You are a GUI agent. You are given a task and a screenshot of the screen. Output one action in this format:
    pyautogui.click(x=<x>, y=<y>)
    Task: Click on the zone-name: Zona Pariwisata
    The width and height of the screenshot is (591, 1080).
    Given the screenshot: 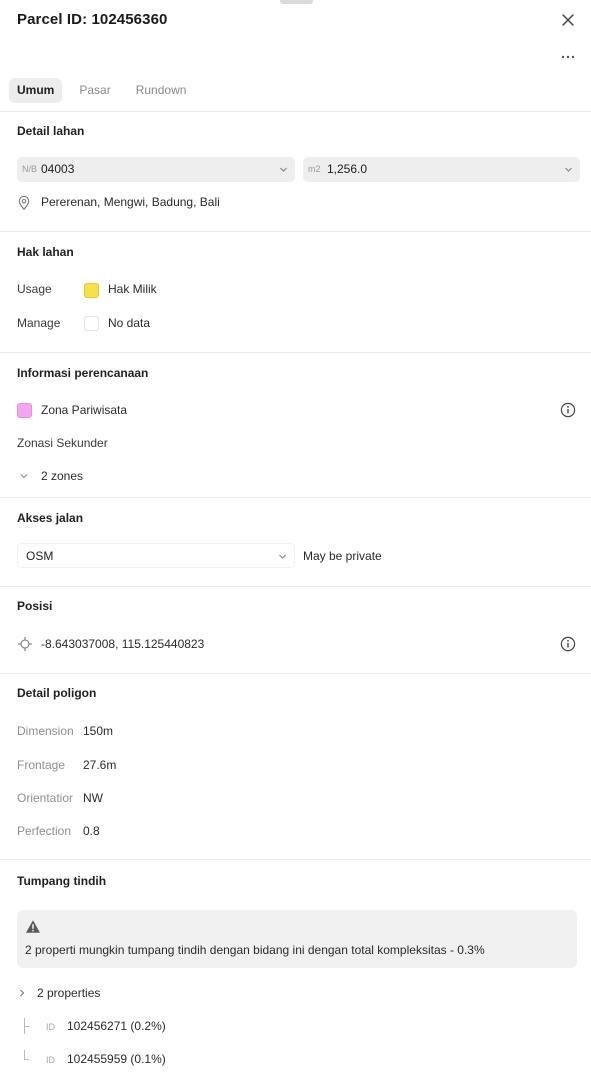 What is the action you would take?
    pyautogui.click(x=84, y=410)
    